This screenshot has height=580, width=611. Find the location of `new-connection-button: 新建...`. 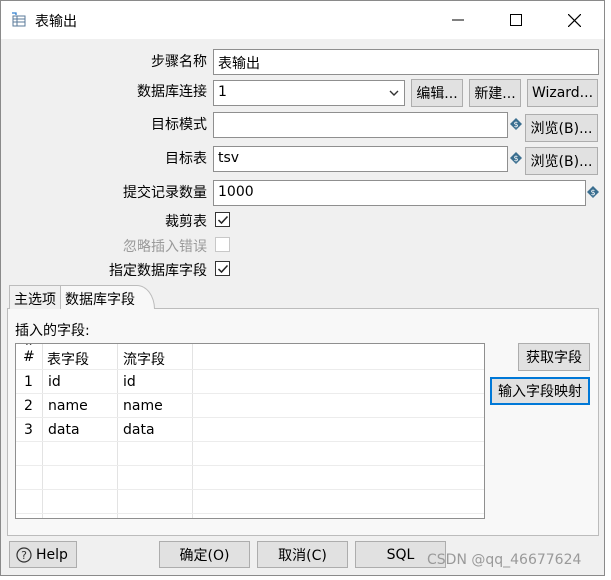

new-connection-button: 新建... is located at coordinates (495, 93).